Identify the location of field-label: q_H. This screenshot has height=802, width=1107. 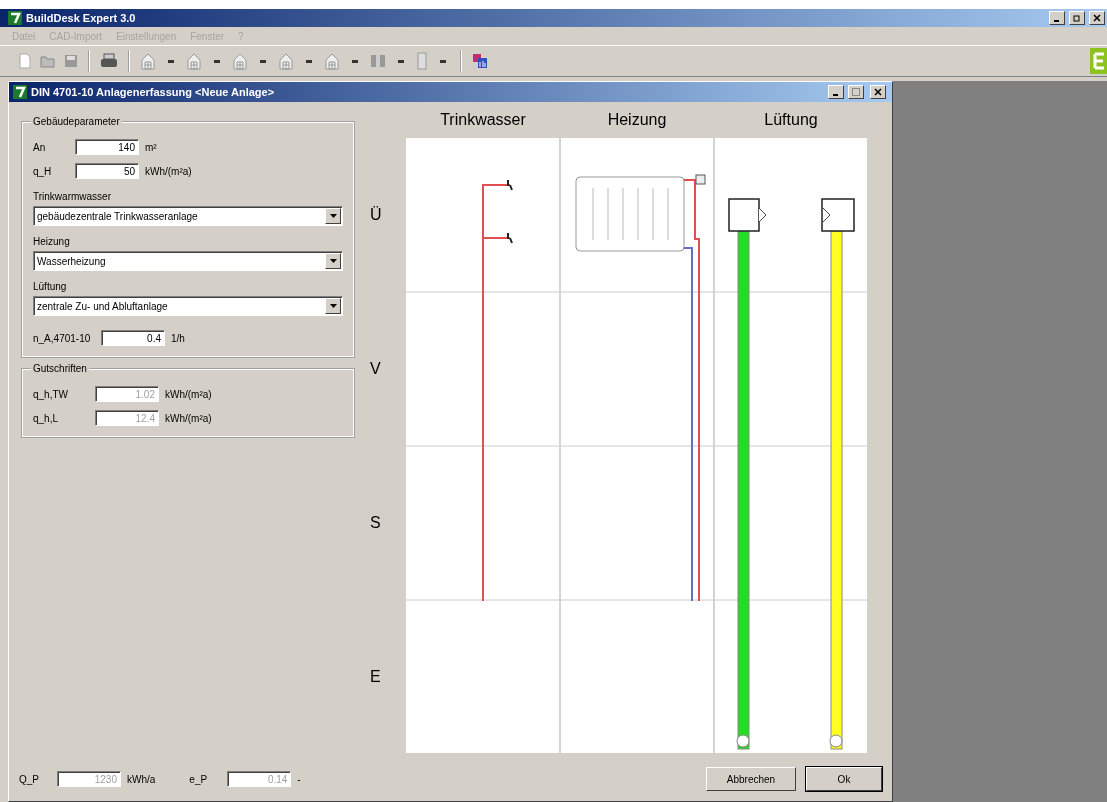
(43, 171).